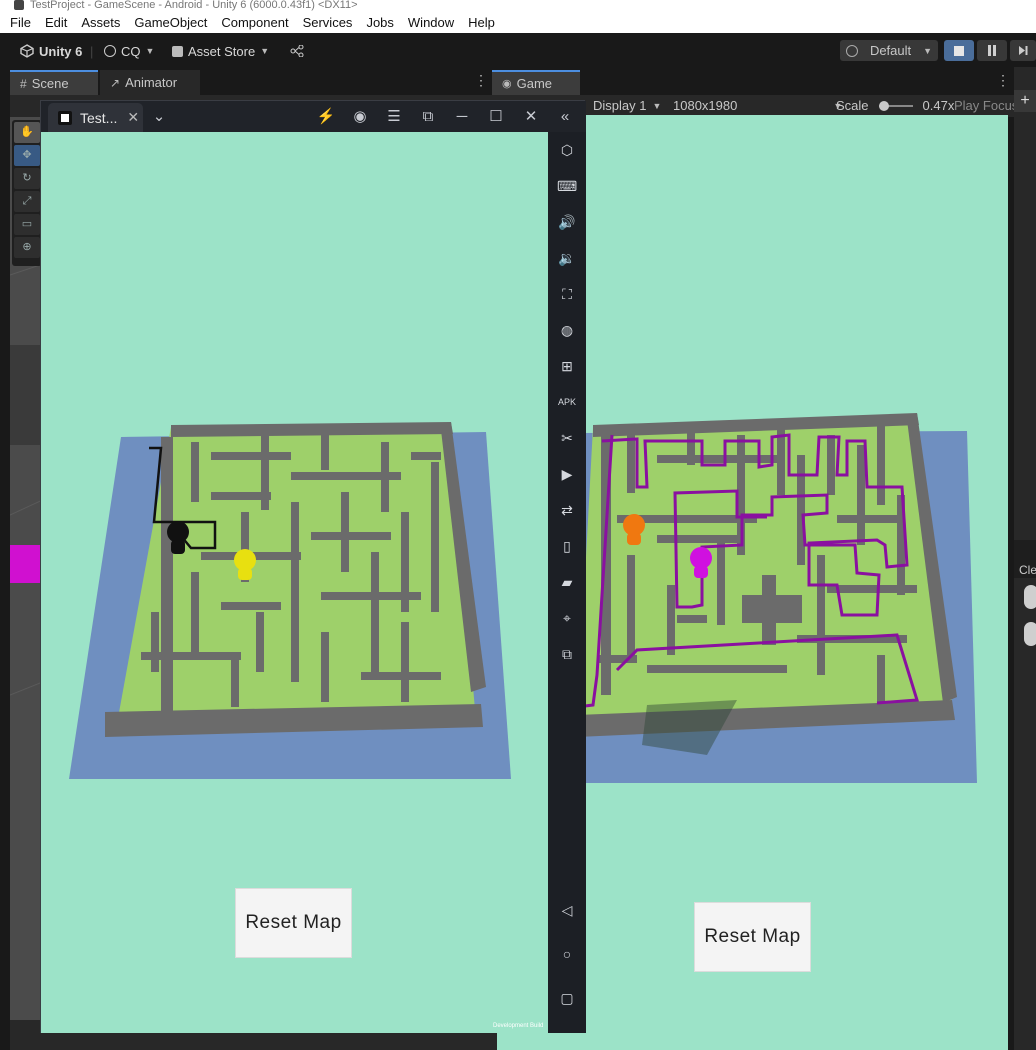  Describe the element at coordinates (567, 402) in the screenshot. I see `apk-icon: APK` at that location.